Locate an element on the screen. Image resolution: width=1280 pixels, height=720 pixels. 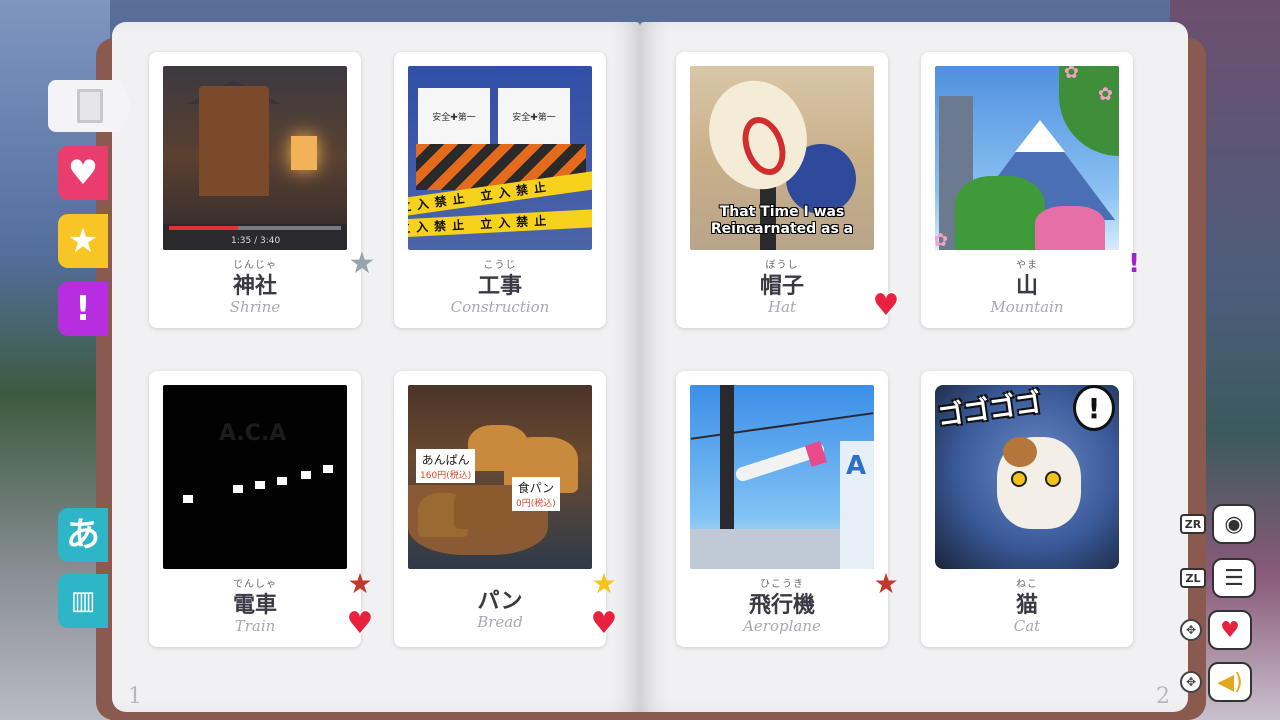
speech-bubble: ! is located at coordinates (1094, 408).